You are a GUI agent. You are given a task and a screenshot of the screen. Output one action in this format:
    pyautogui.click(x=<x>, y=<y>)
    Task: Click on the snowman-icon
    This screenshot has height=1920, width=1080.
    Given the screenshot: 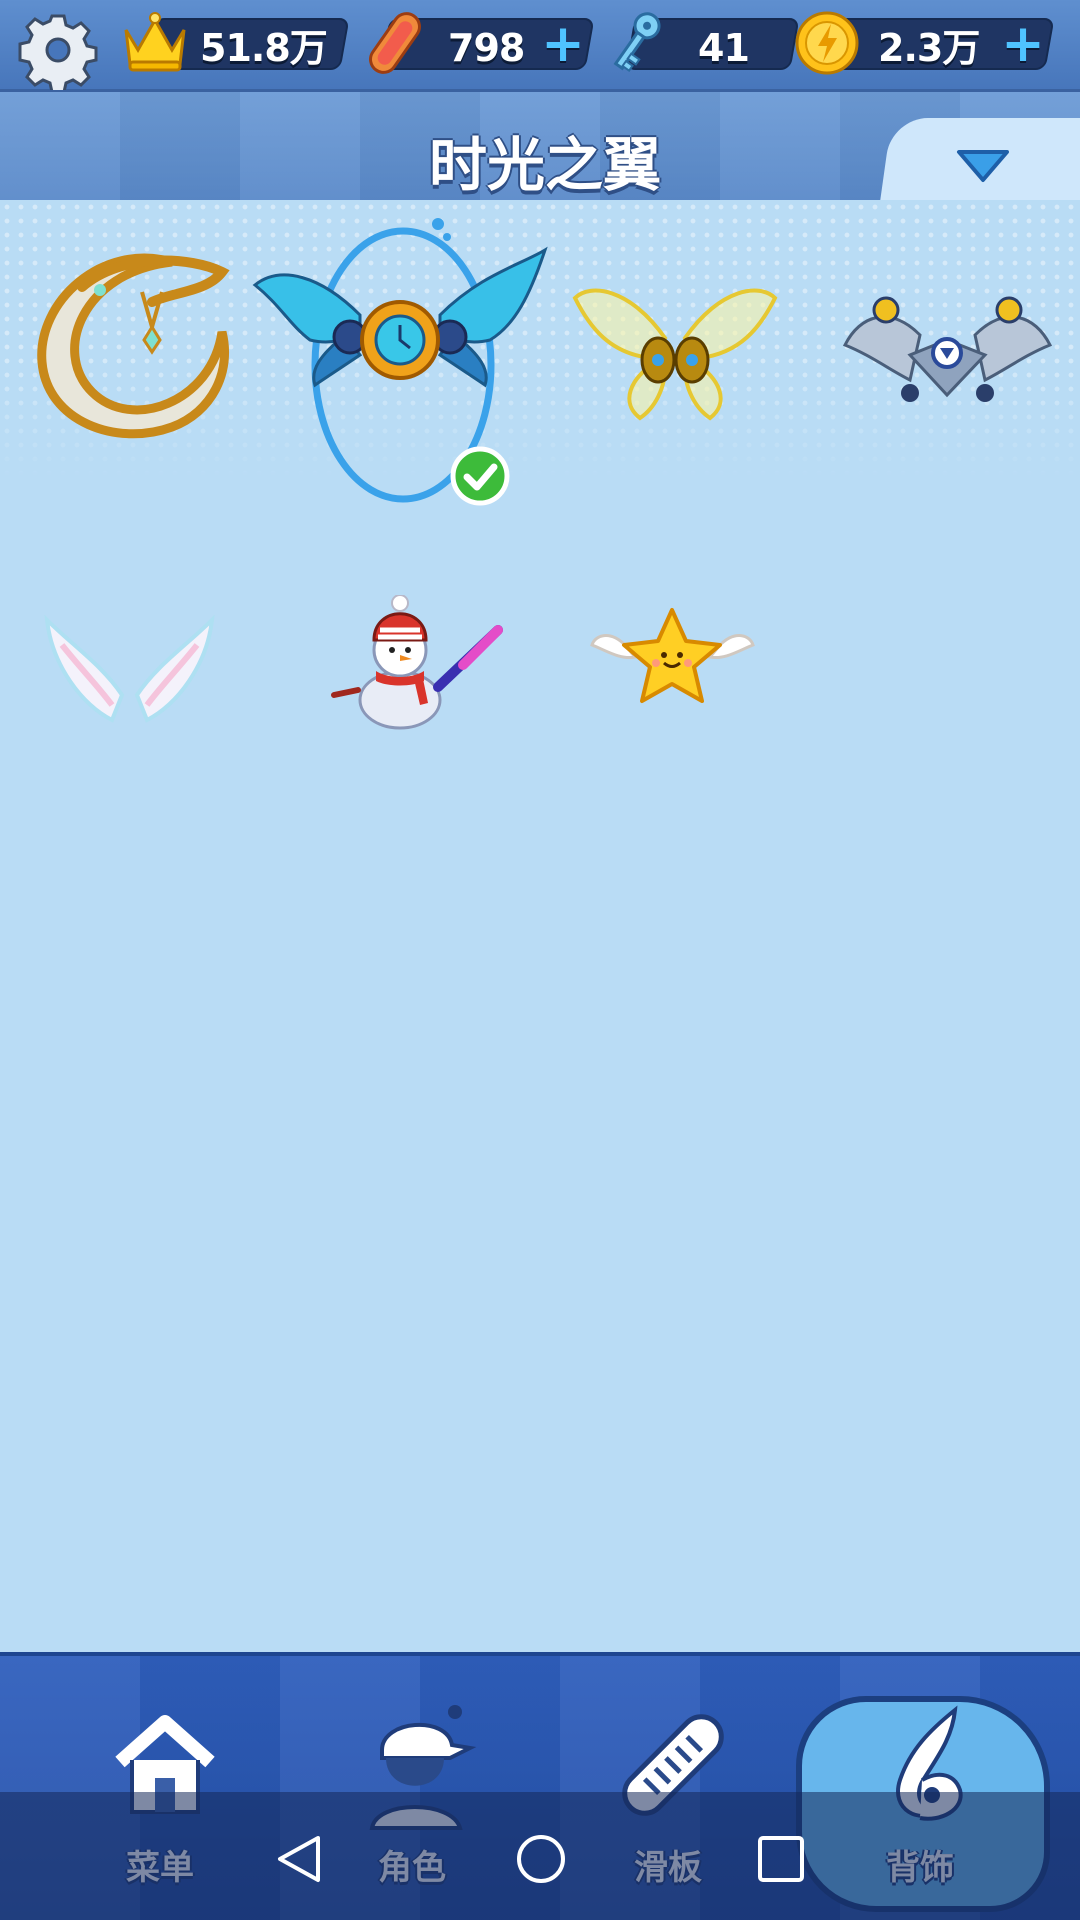 What is the action you would take?
    pyautogui.click(x=420, y=662)
    